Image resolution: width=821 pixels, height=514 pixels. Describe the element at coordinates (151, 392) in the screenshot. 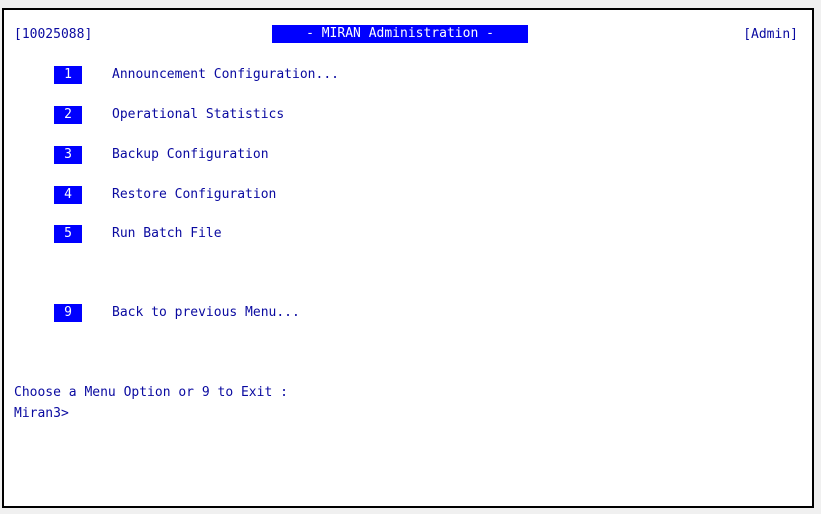

I see `menu-prompt: Choose a Menu Option or 9 to Exit :` at that location.